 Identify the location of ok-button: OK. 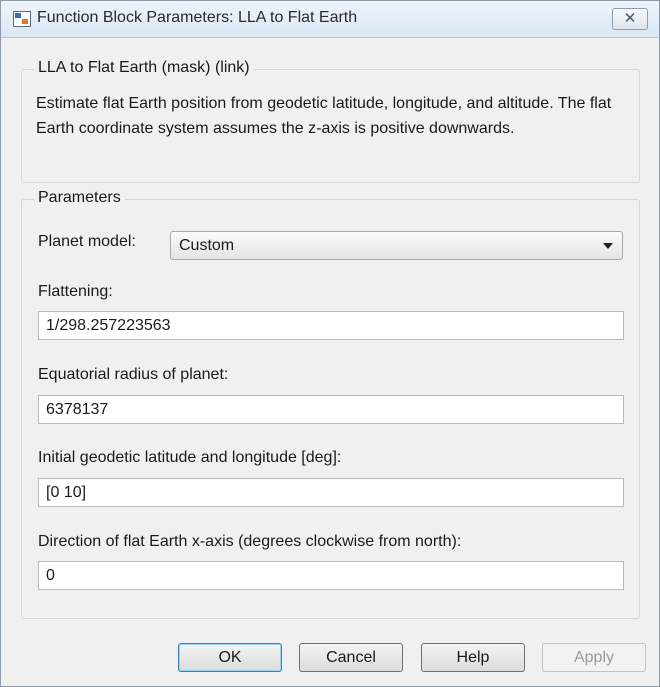
(230, 657).